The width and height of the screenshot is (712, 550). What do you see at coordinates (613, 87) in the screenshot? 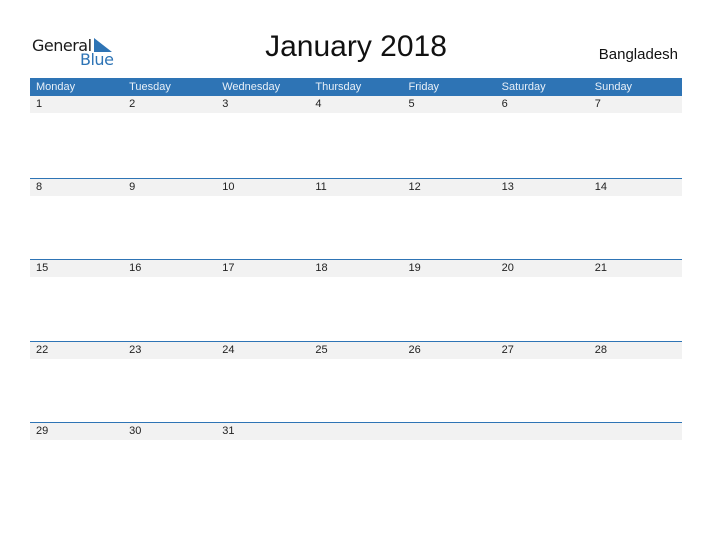
I see `weekday-sunday: Sunday` at bounding box center [613, 87].